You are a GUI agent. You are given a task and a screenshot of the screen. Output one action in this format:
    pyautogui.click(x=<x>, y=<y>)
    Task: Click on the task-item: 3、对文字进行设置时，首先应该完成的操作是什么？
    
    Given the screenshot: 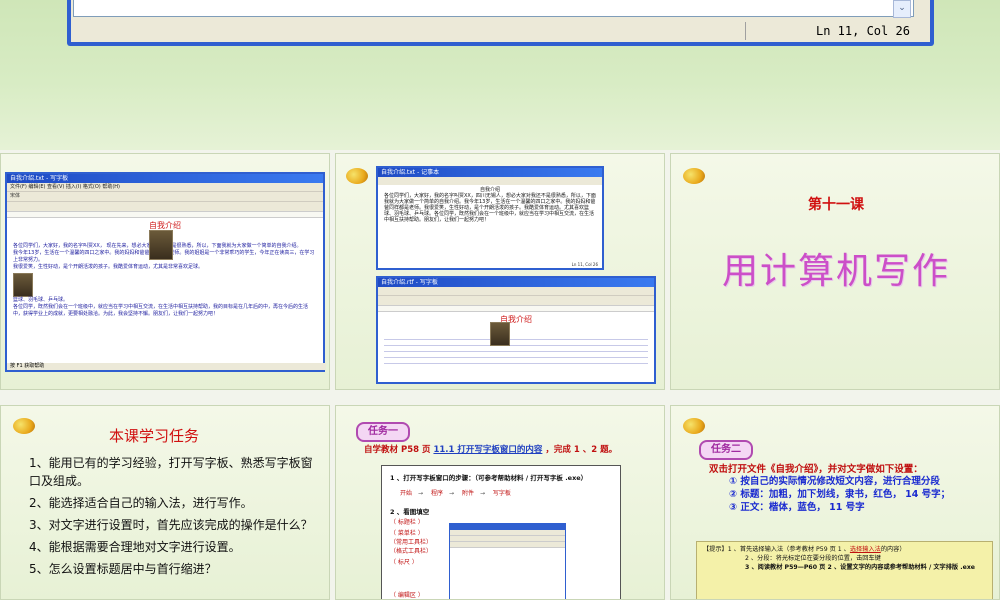 What is the action you would take?
    pyautogui.click(x=171, y=525)
    